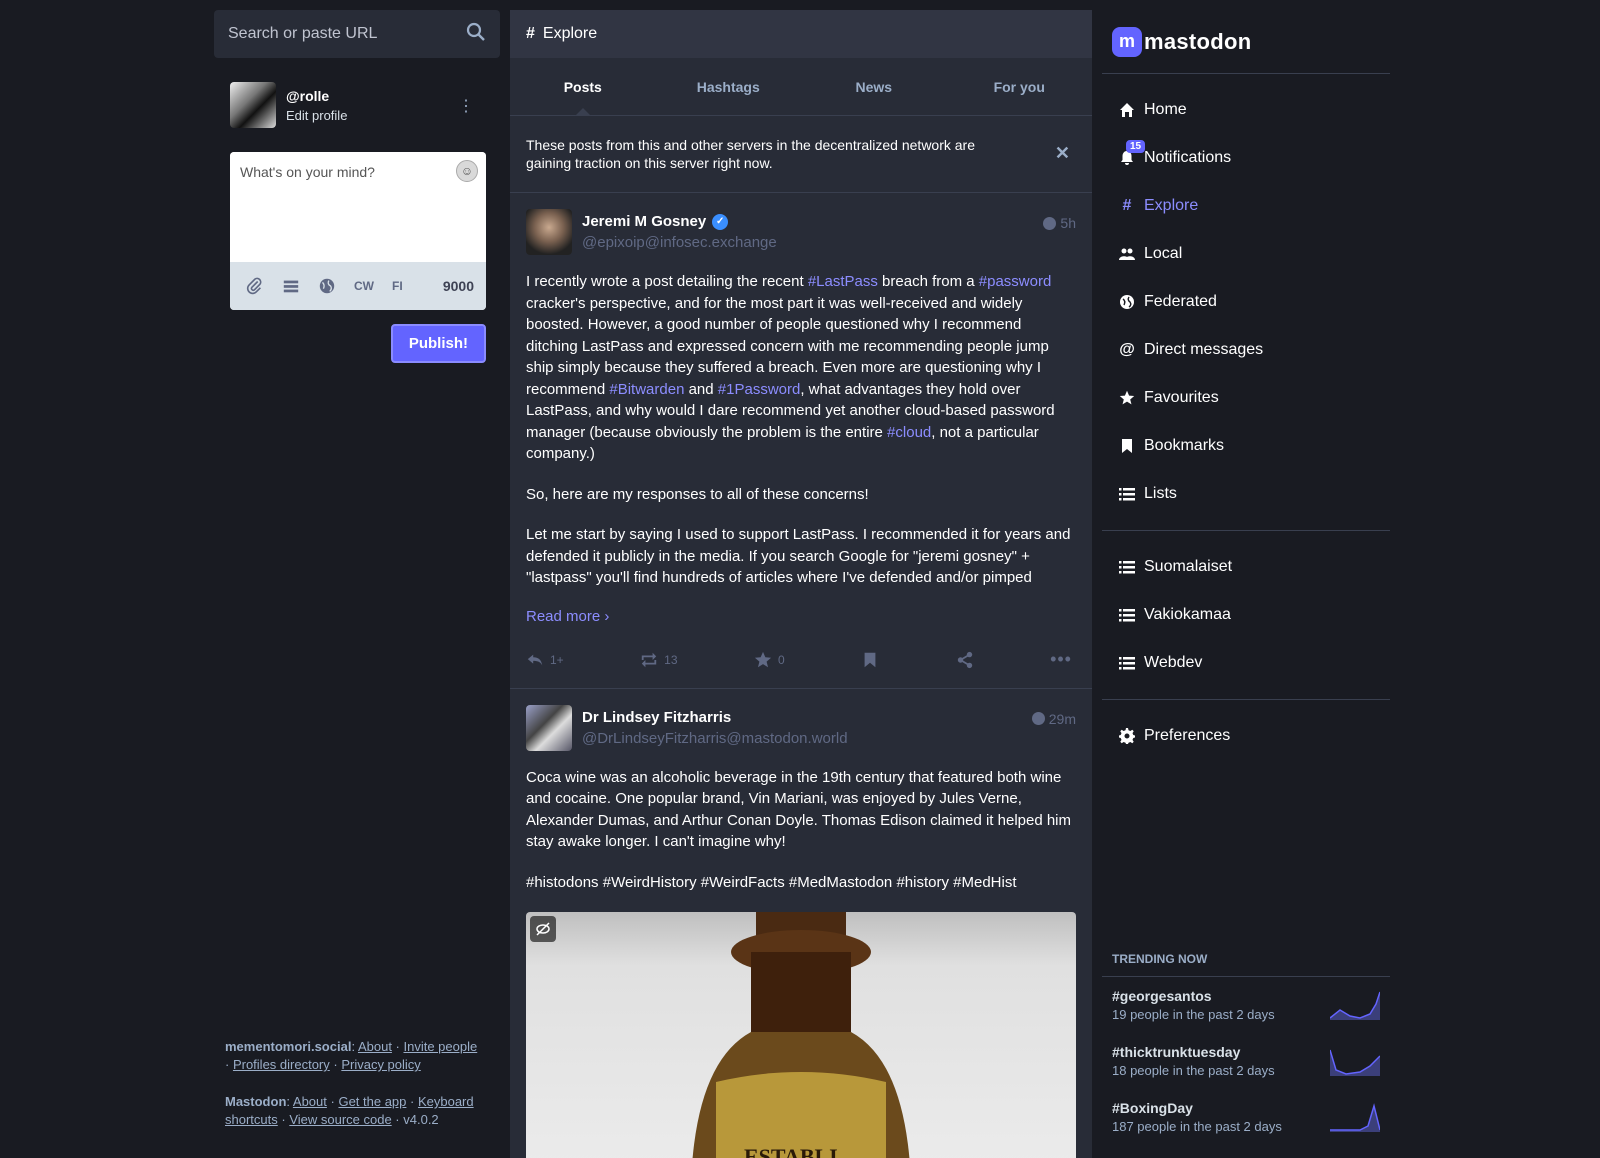  What do you see at coordinates (380, 1064) in the screenshot?
I see `privacy-policy-link: Privacy policy` at bounding box center [380, 1064].